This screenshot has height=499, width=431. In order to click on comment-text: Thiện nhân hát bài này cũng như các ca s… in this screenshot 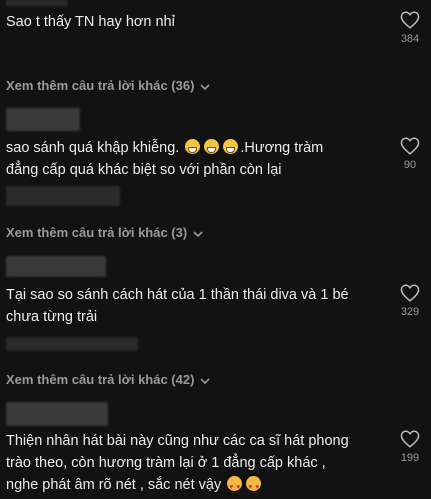, I will do `click(177, 464)`.